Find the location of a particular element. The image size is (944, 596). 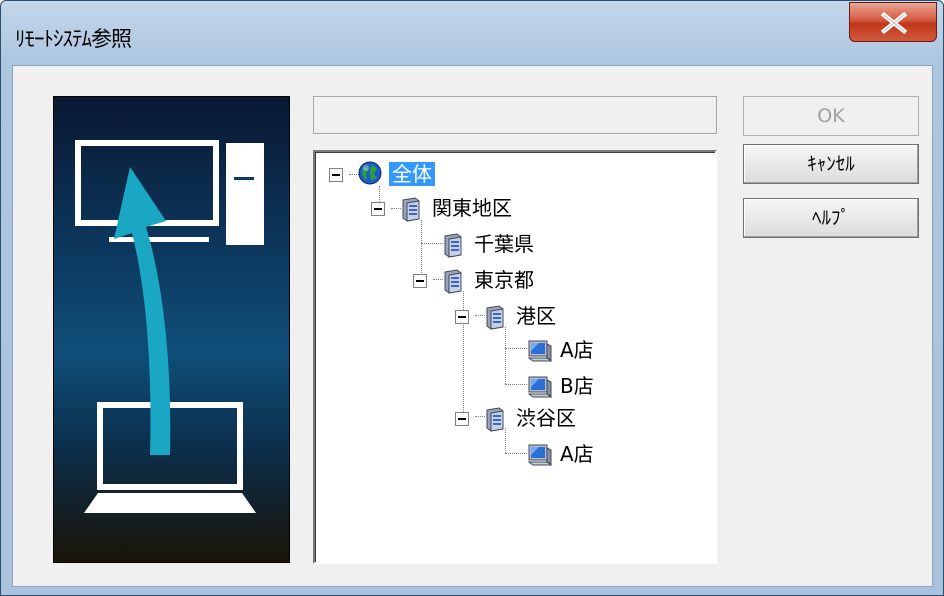

tree-label-chiba: 千葉県 is located at coordinates (504, 244).